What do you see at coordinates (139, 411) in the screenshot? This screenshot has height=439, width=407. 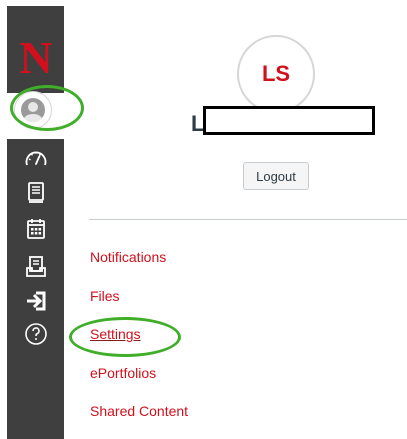 I see `menu-link-shared-content: Shared Content` at bounding box center [139, 411].